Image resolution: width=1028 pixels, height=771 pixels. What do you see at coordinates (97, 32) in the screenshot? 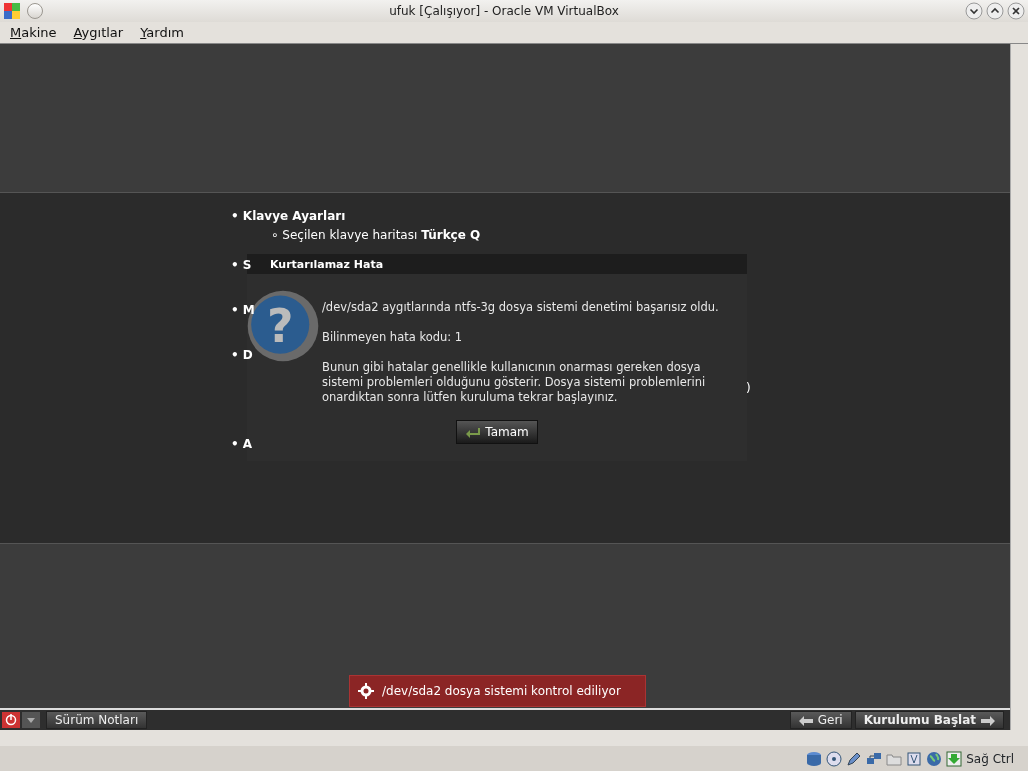
I see `menu-item: Aygıtlar` at bounding box center [97, 32].